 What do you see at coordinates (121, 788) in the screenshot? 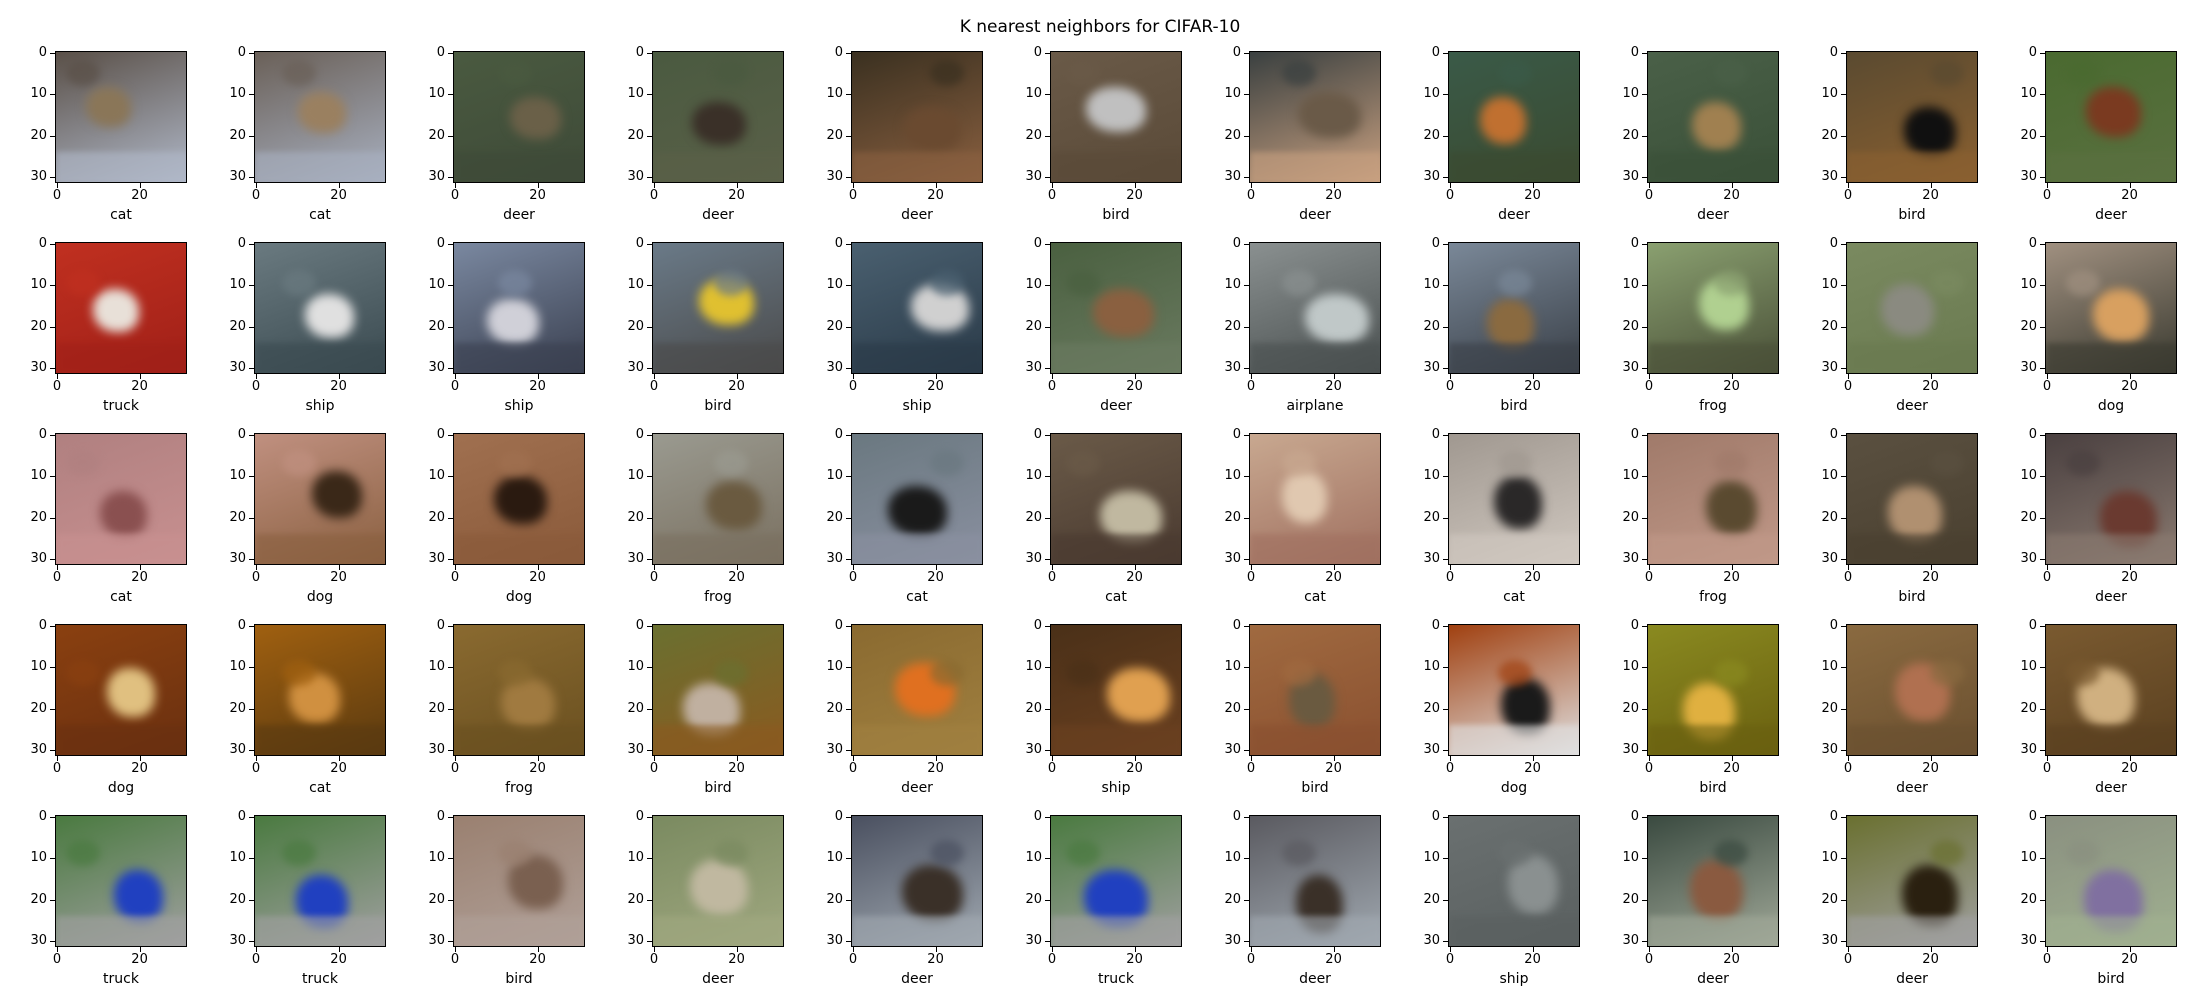
I see `neighbor-class-label: dog` at bounding box center [121, 788].